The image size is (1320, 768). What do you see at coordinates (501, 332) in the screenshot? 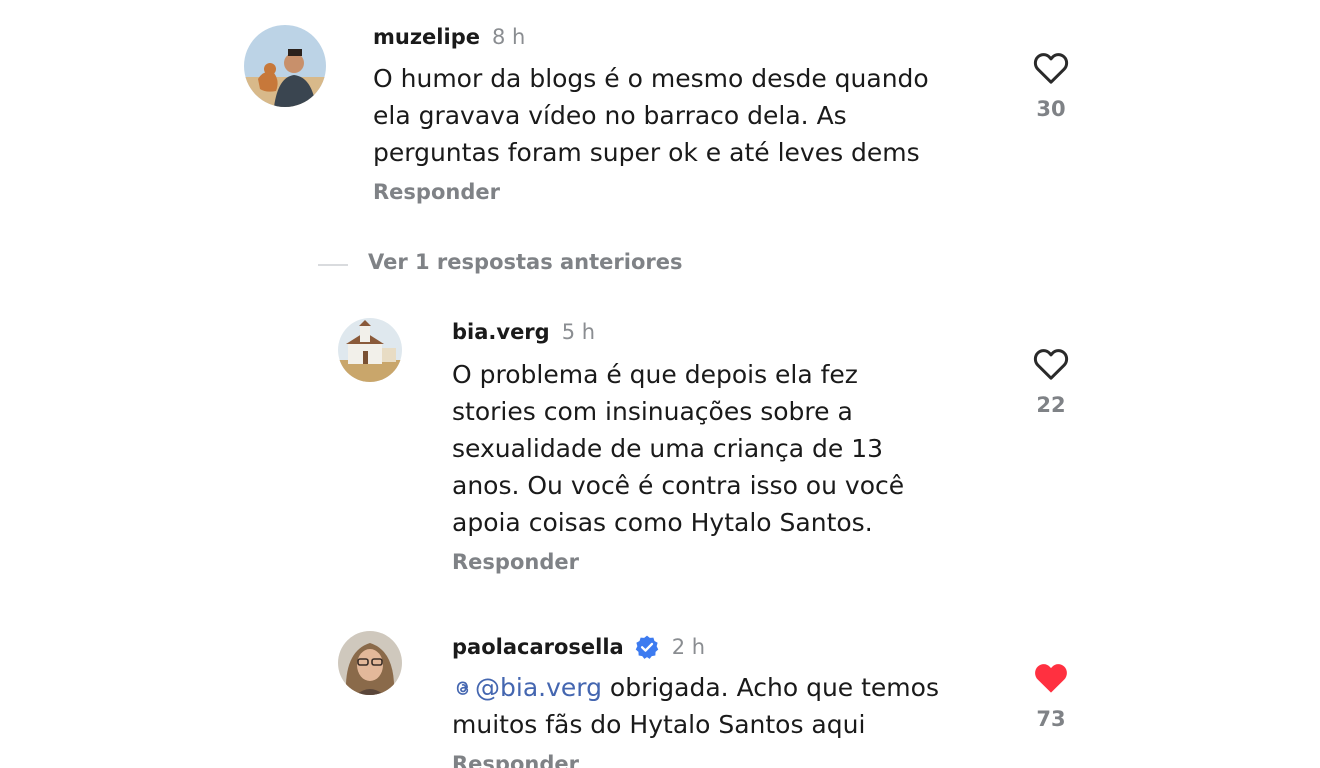
I see `username: bia.verg` at bounding box center [501, 332].